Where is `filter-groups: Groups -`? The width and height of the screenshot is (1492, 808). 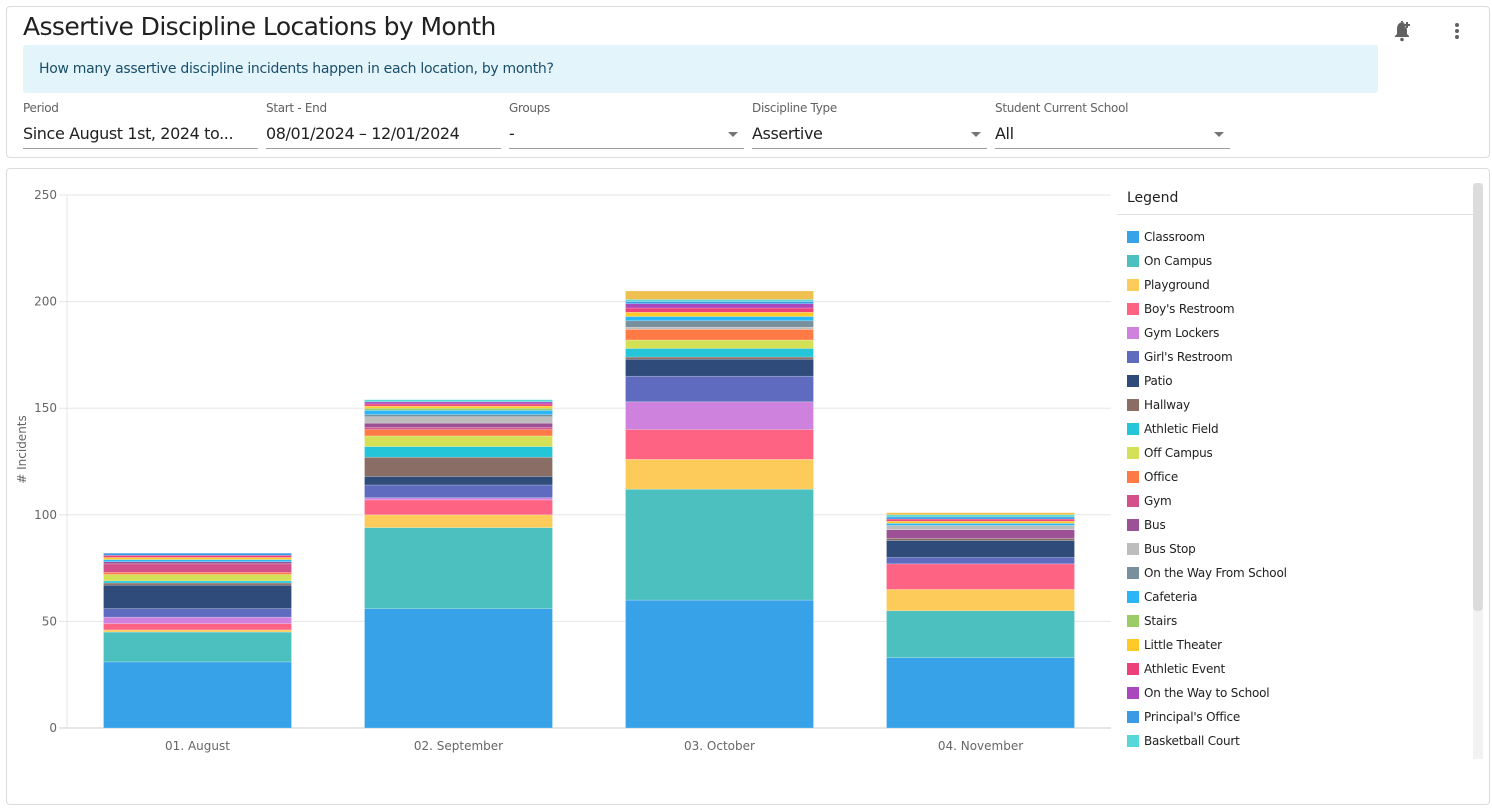 filter-groups: Groups - is located at coordinates (626, 125).